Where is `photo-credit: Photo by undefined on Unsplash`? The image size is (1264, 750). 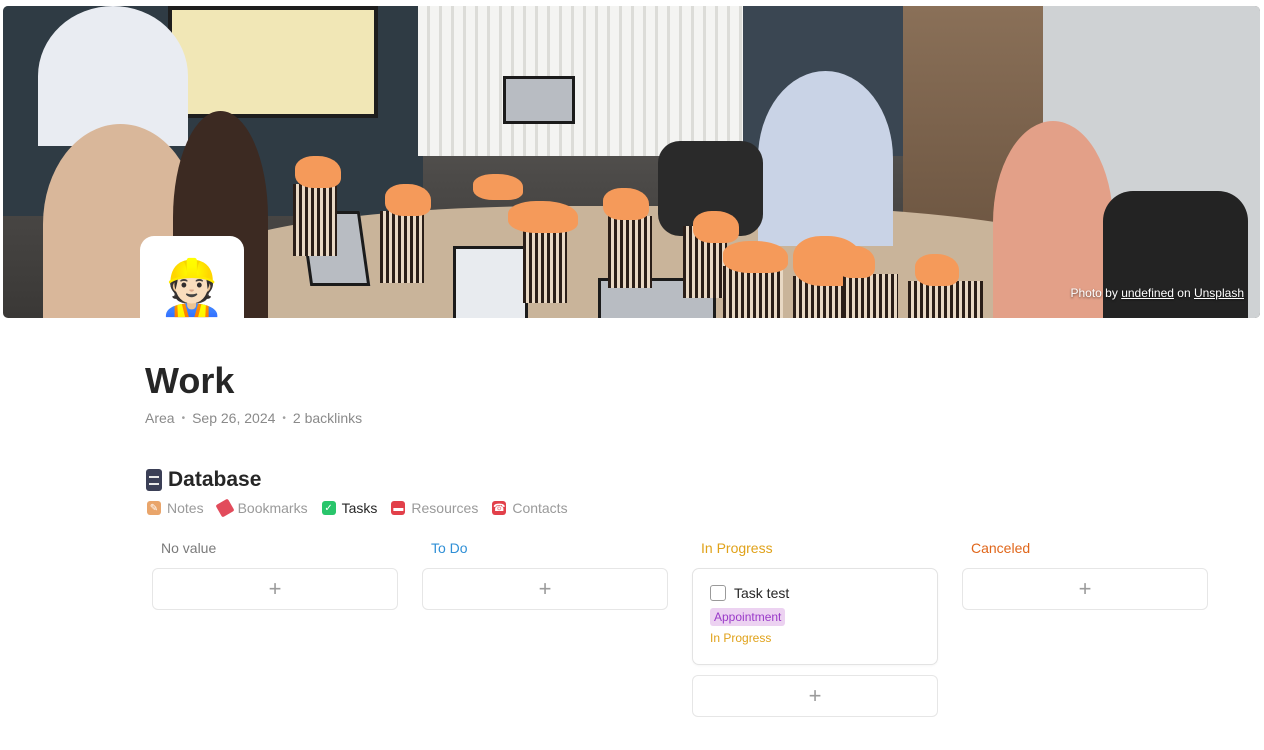
photo-credit: Photo by undefined on Unsplash is located at coordinates (1157, 293).